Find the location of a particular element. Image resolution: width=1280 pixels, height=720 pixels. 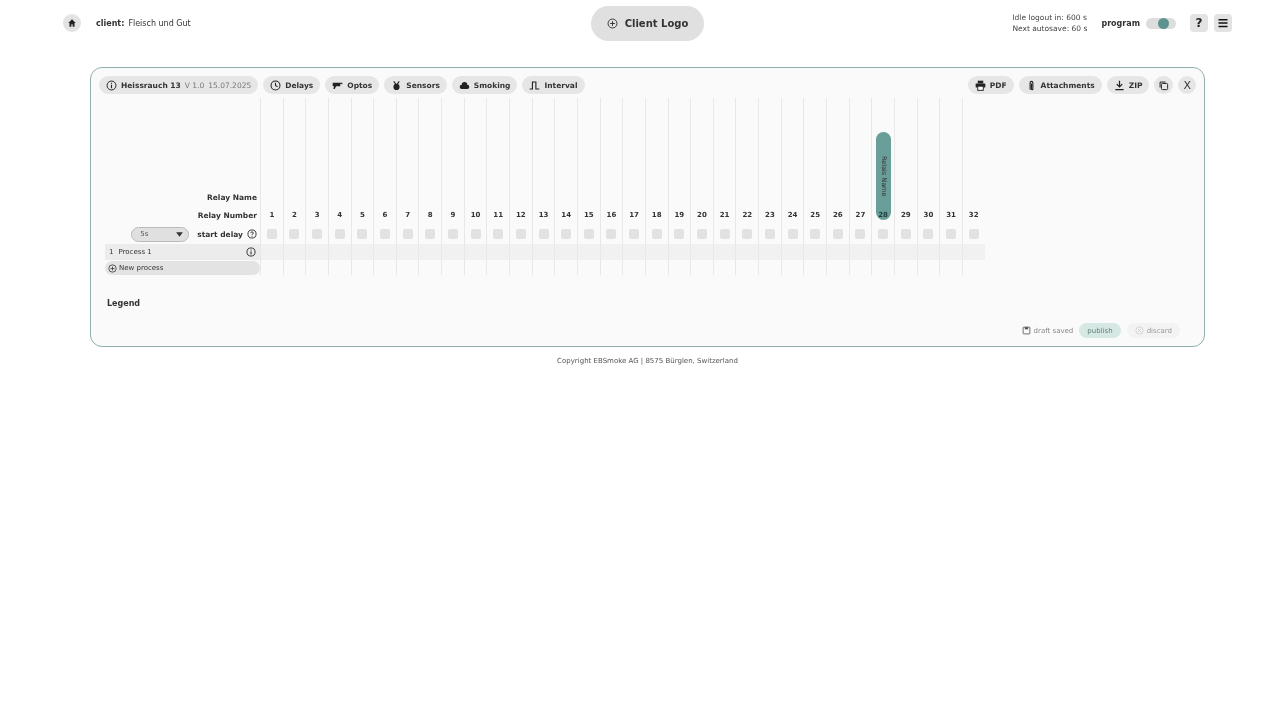

cancel-icon is located at coordinates (1139, 330).